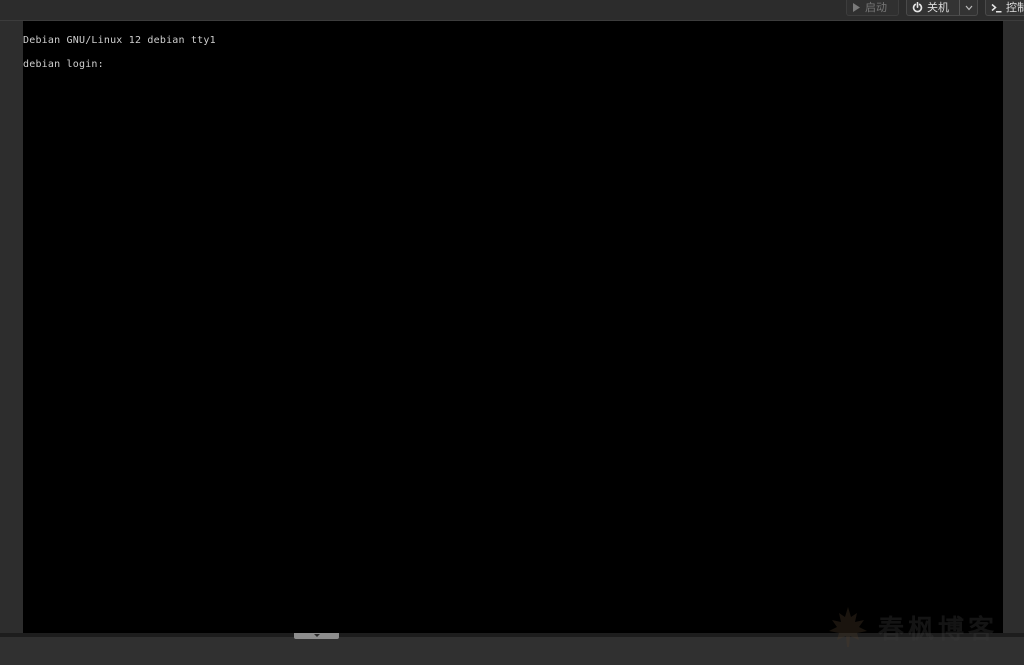  Describe the element at coordinates (938, 7) in the screenshot. I see `shutdown-button-label: 关机` at that location.